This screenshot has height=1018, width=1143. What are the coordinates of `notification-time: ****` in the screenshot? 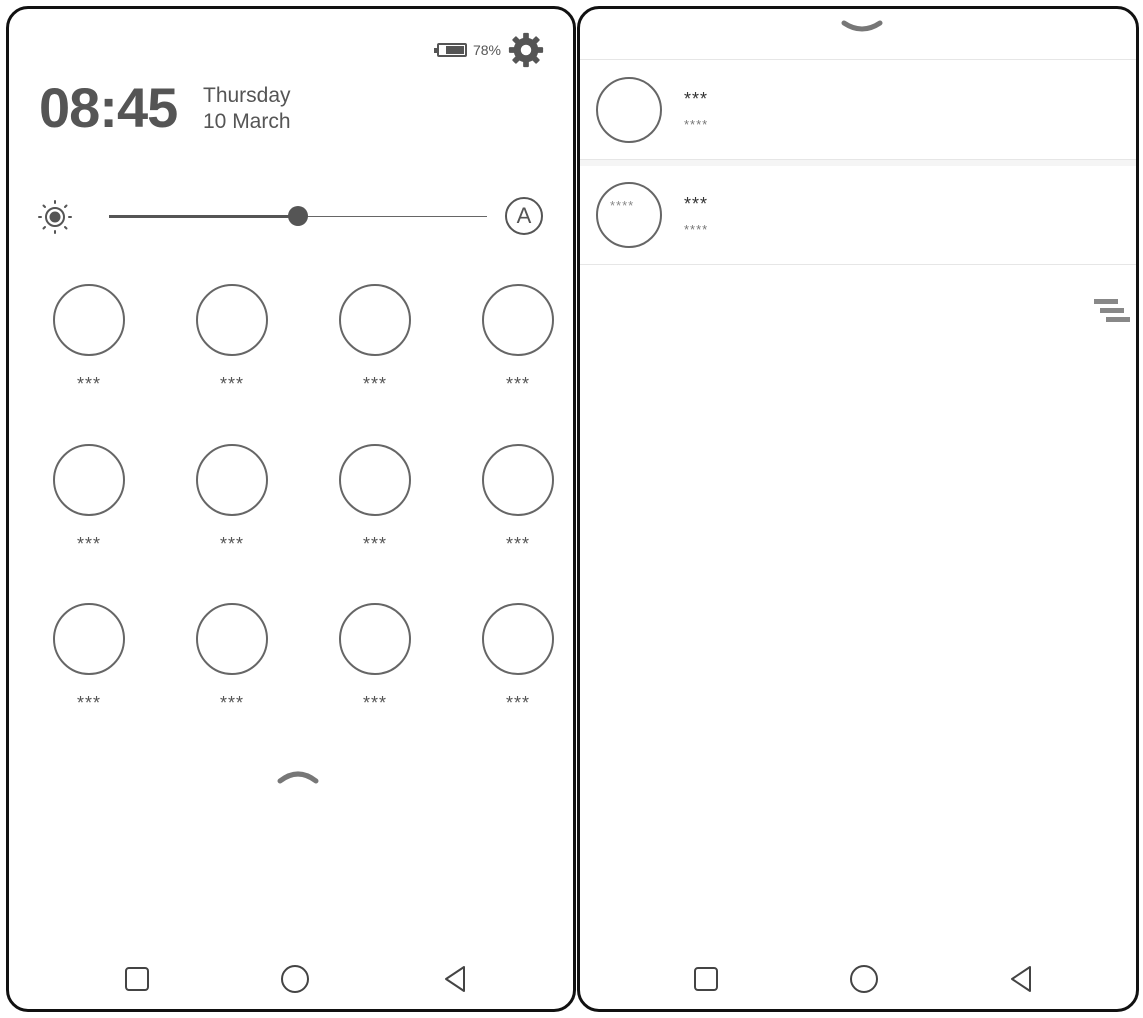 It's located at (622, 205).